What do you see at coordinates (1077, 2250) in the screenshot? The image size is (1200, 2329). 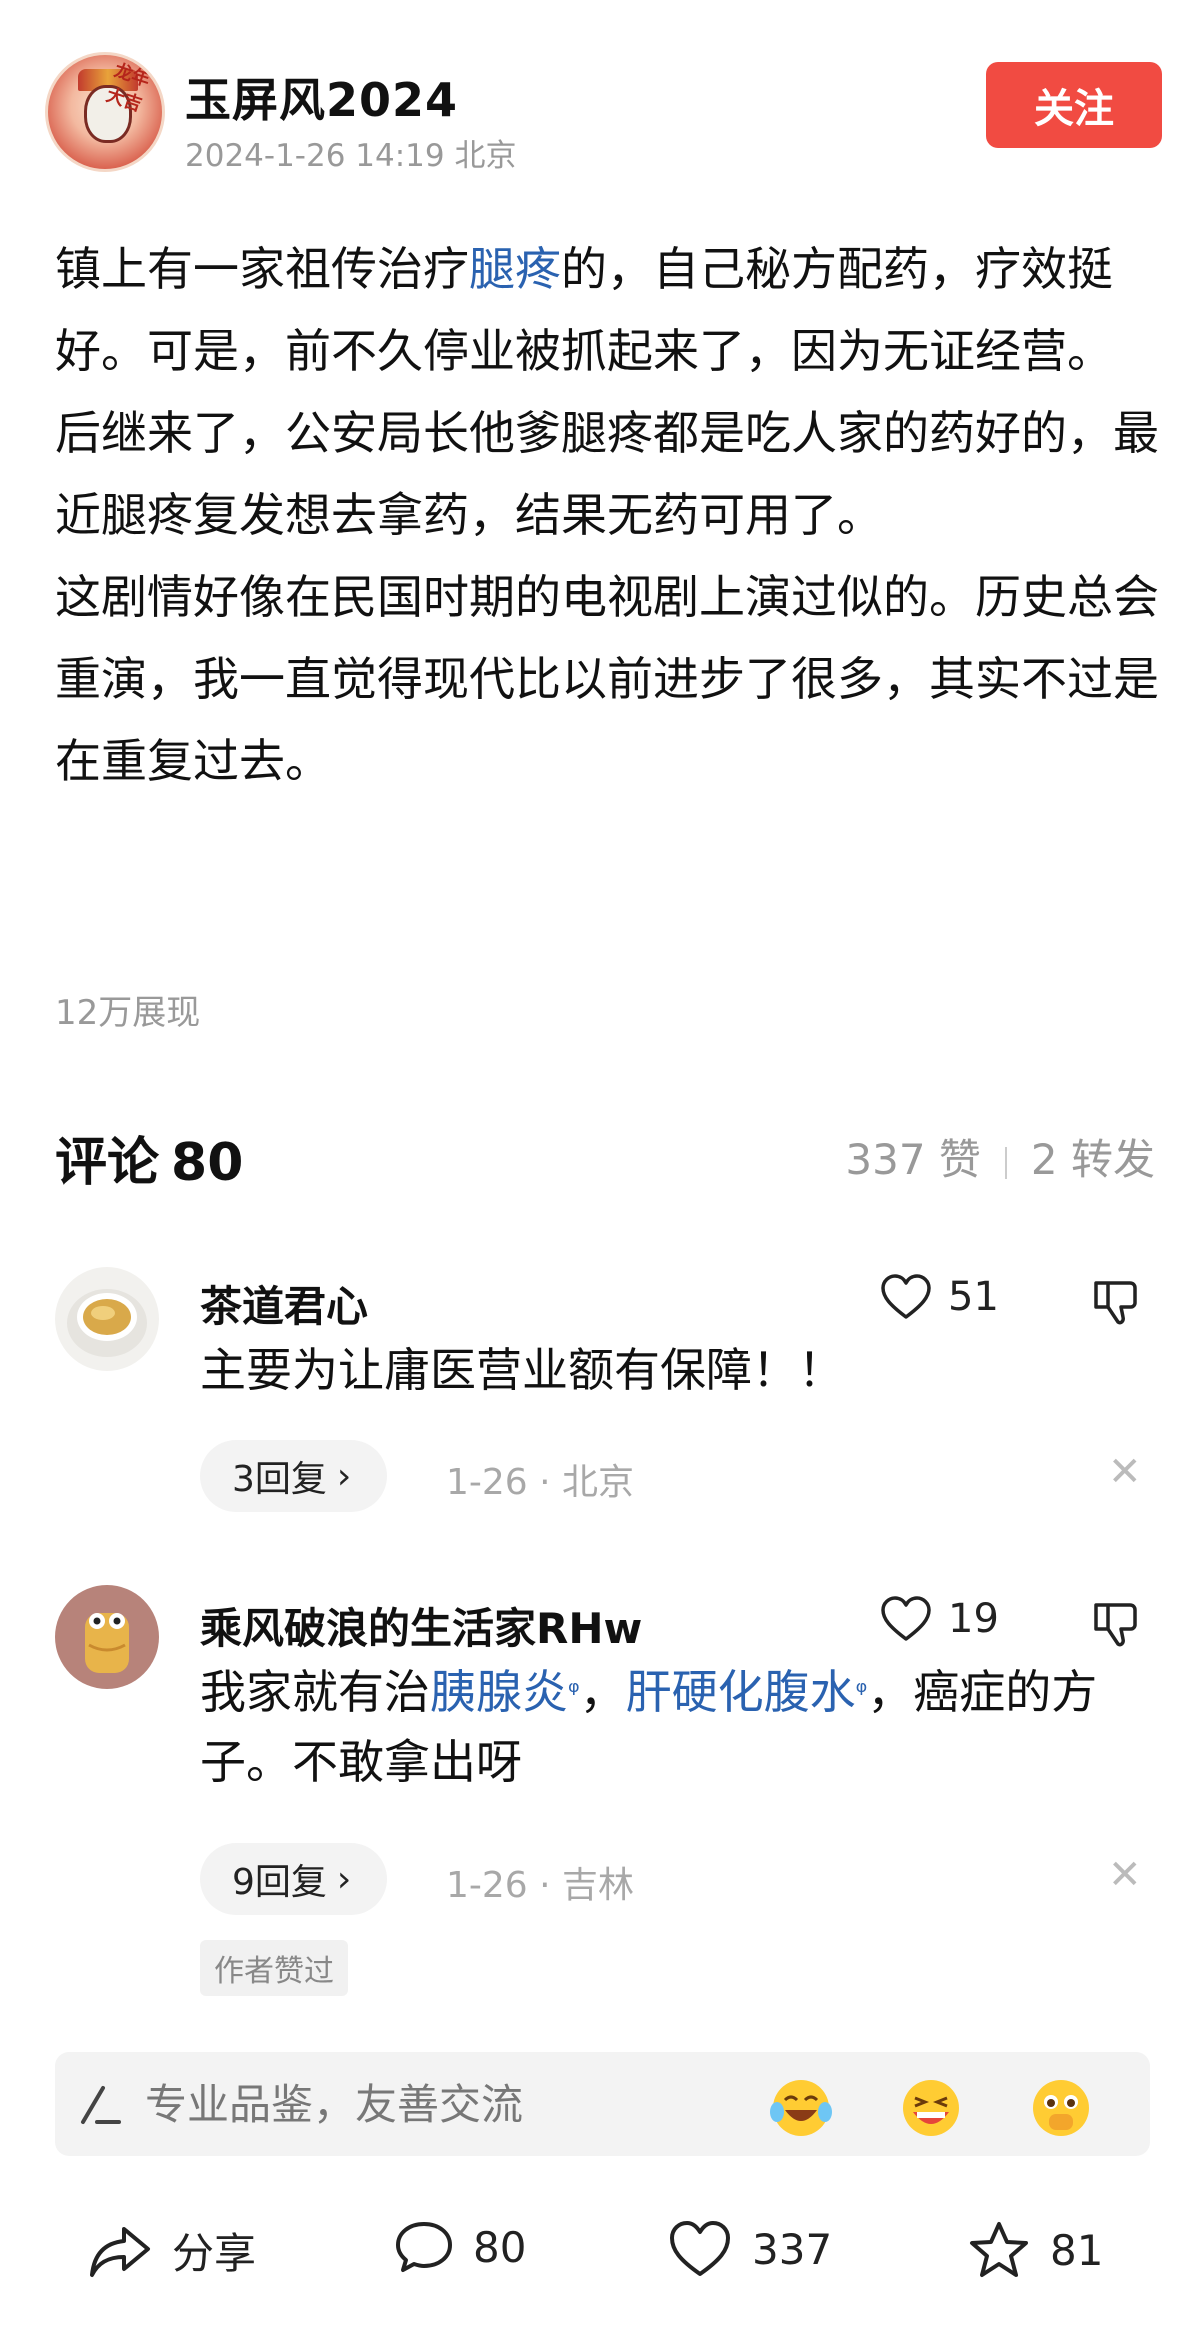 I see `favorite-count: 81` at bounding box center [1077, 2250].